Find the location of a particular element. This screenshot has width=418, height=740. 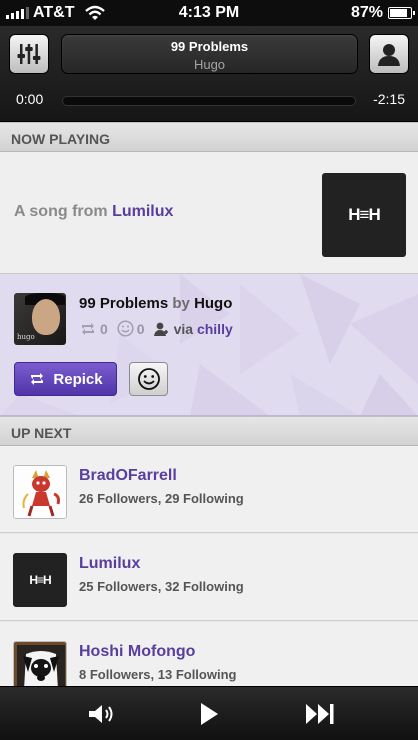

battery-group: 87% is located at coordinates (382, 13).